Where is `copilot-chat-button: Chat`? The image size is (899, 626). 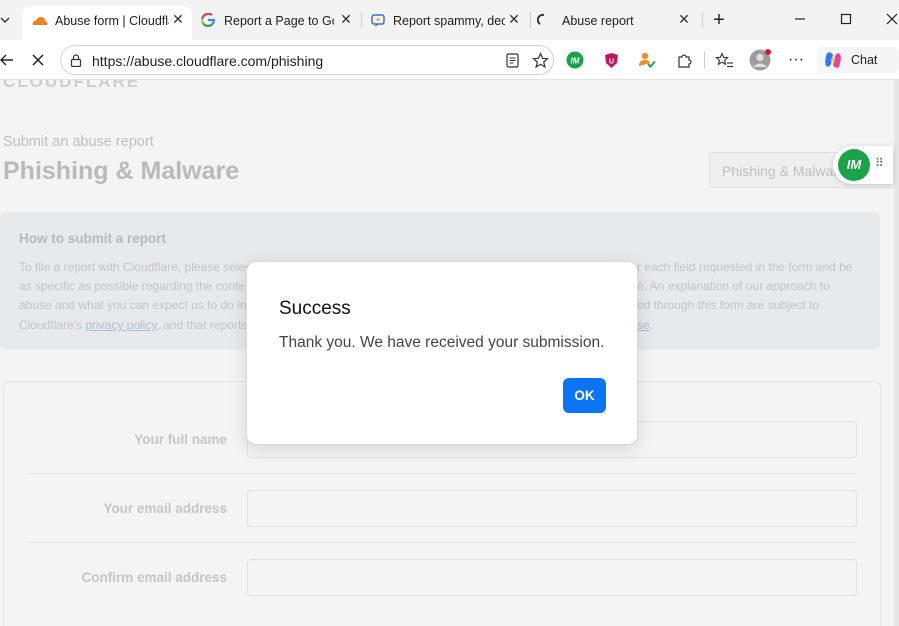
copilot-chat-button: Chat is located at coordinates (858, 60).